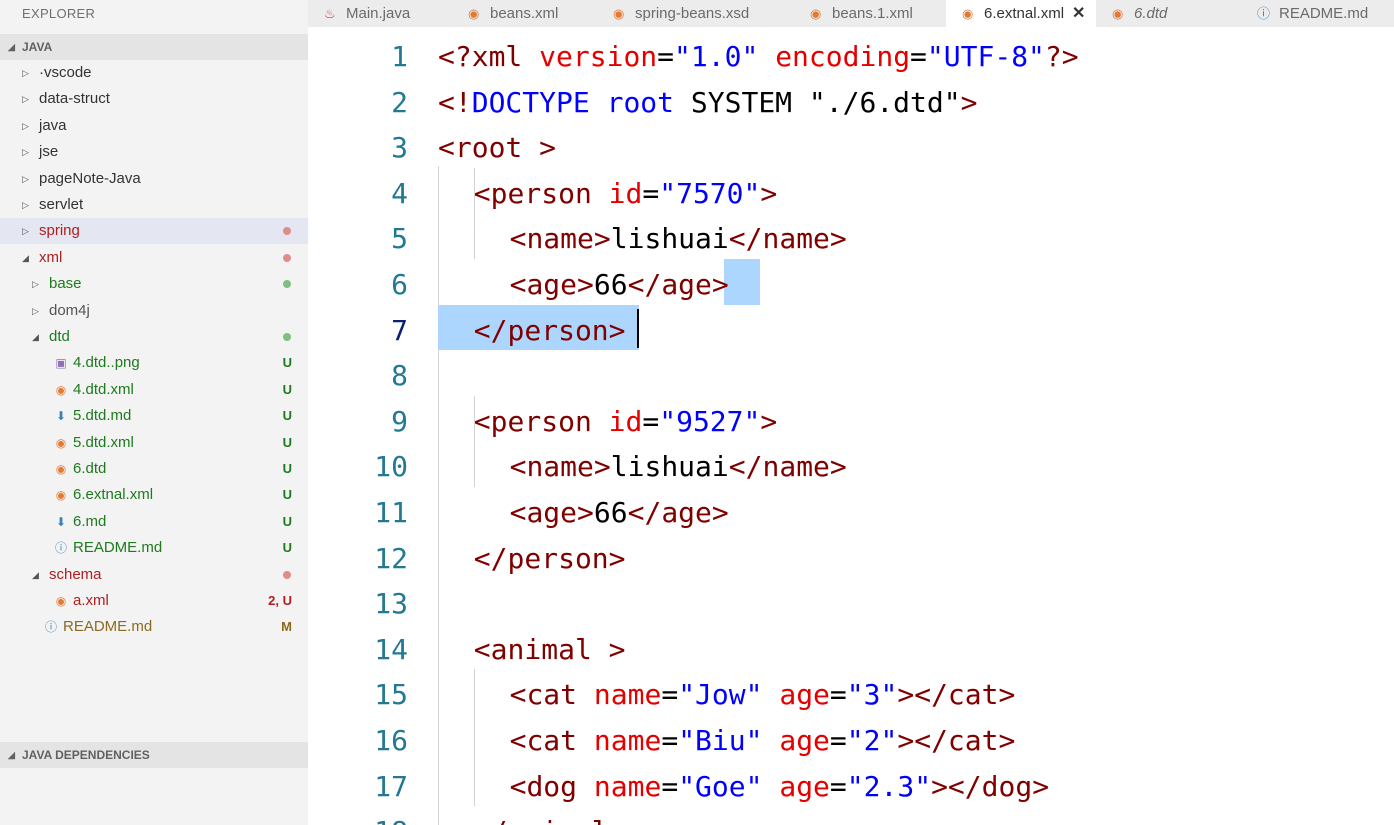 The image size is (1394, 825). I want to click on markdown-file-icon: ⬇, so click(61, 416).